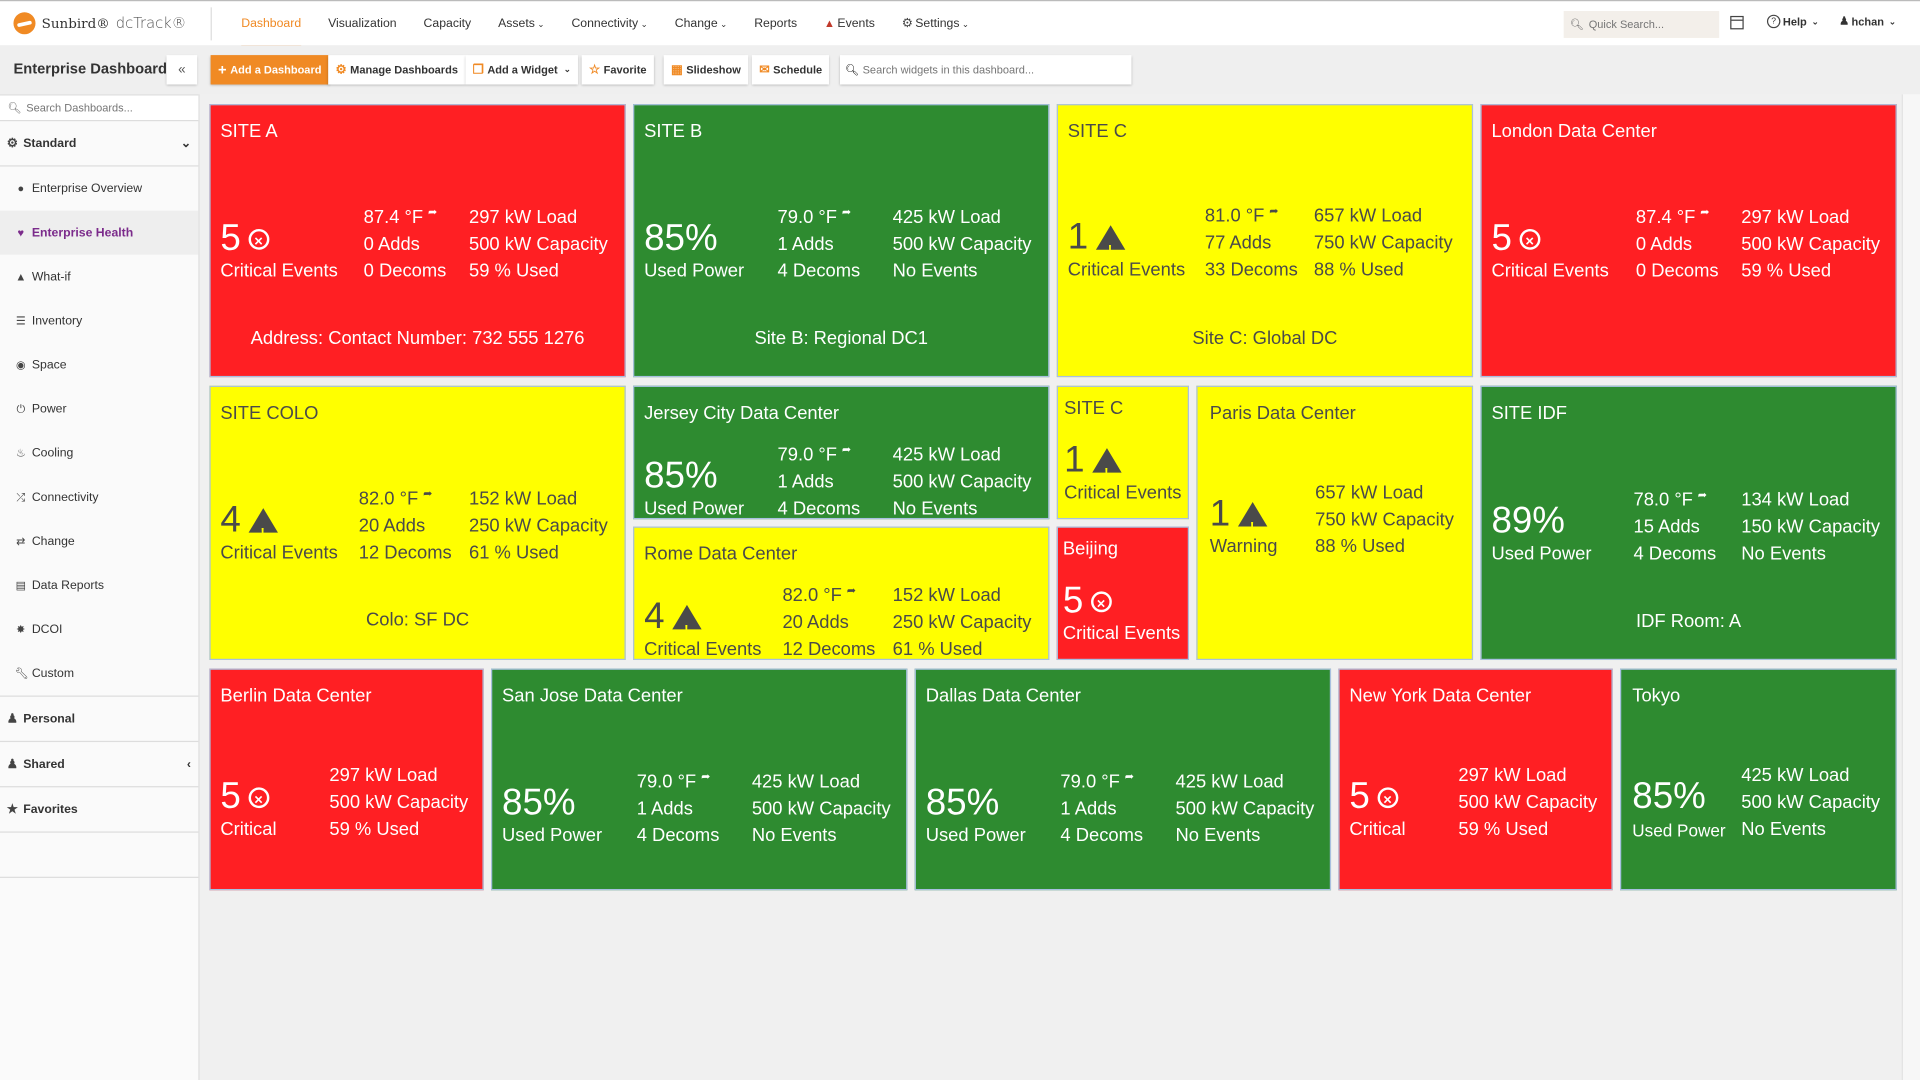  What do you see at coordinates (99, 810) in the screenshot?
I see `sidebar-group-favorites: ★ Favorites` at bounding box center [99, 810].